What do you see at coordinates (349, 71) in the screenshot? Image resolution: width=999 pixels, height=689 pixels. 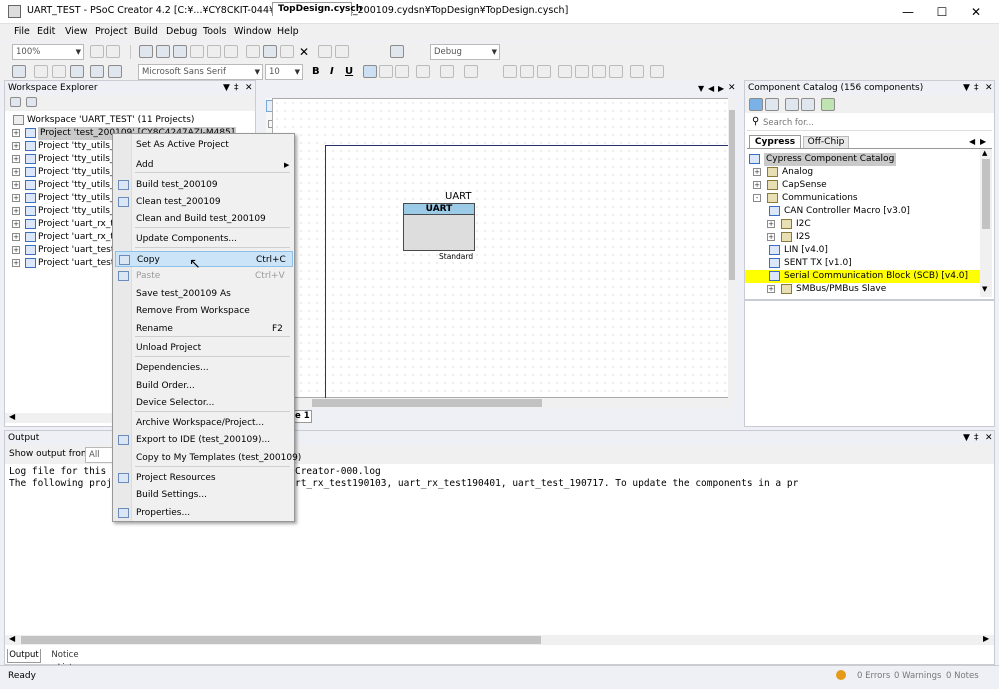 I see `underline-button: U` at bounding box center [349, 71].